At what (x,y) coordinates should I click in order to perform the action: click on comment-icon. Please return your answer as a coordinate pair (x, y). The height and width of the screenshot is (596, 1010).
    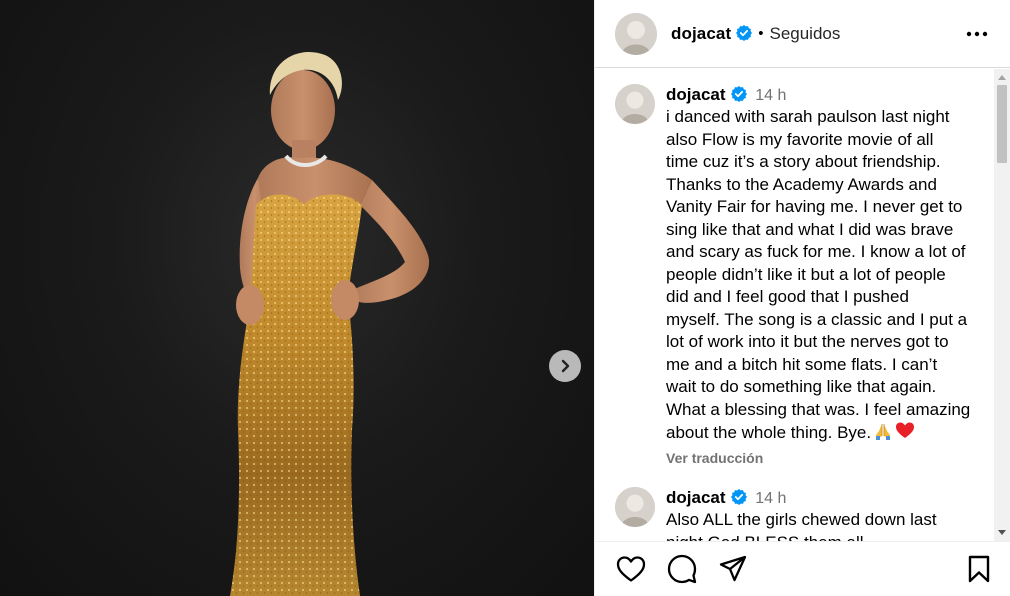
    Looking at the image, I should click on (682, 569).